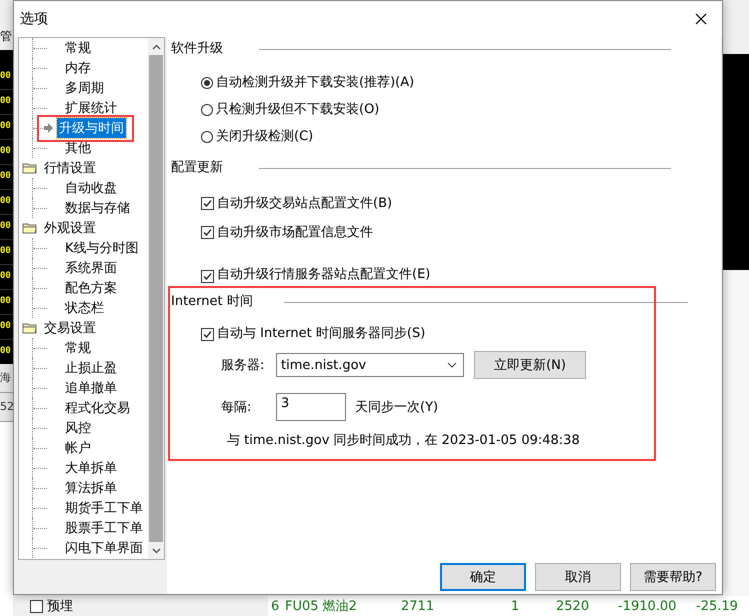 The height and width of the screenshot is (616, 749). What do you see at coordinates (97, 208) in the screenshot?
I see `tree-item: 数据与存储` at bounding box center [97, 208].